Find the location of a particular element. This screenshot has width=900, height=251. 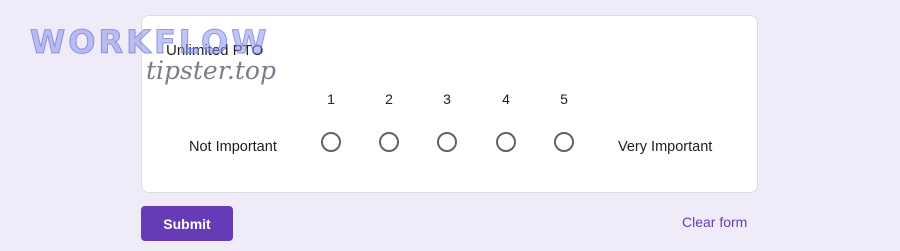

option-number: 3 is located at coordinates (447, 99).